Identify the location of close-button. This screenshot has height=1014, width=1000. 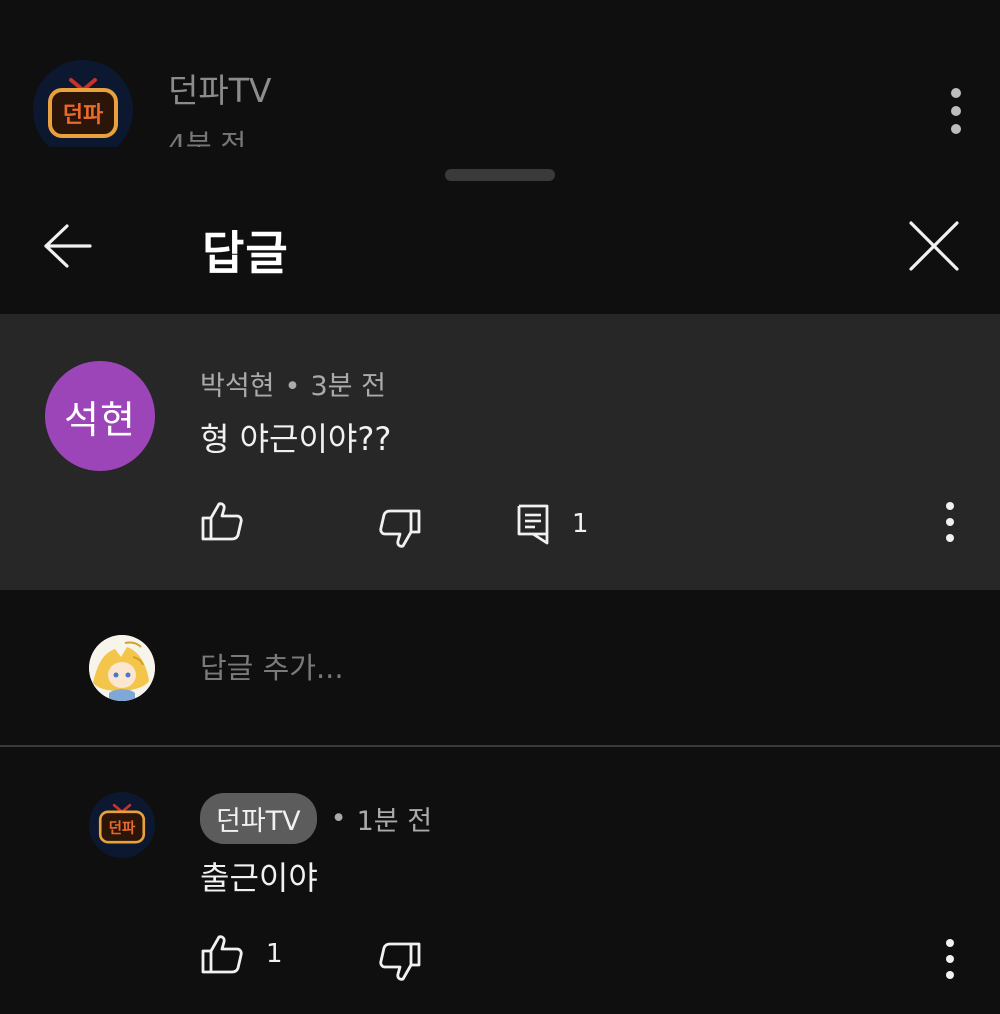
(934, 246).